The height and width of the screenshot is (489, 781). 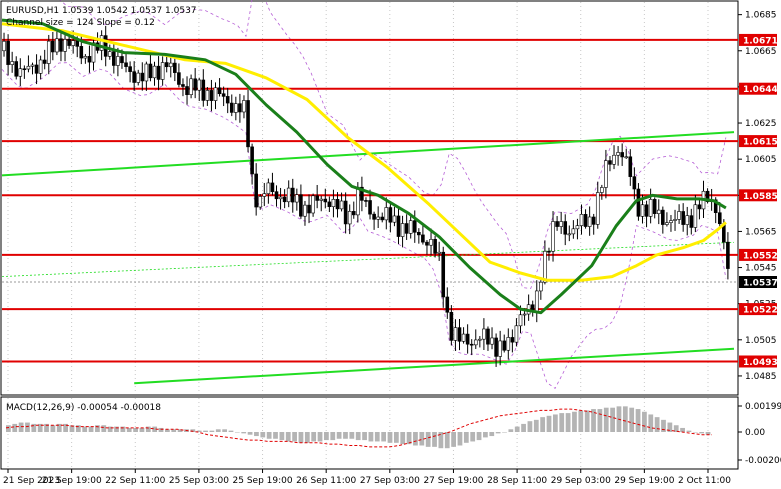 What do you see at coordinates (263, 481) in the screenshot?
I see `x-tick-label: 25 Sep 19:00` at bounding box center [263, 481].